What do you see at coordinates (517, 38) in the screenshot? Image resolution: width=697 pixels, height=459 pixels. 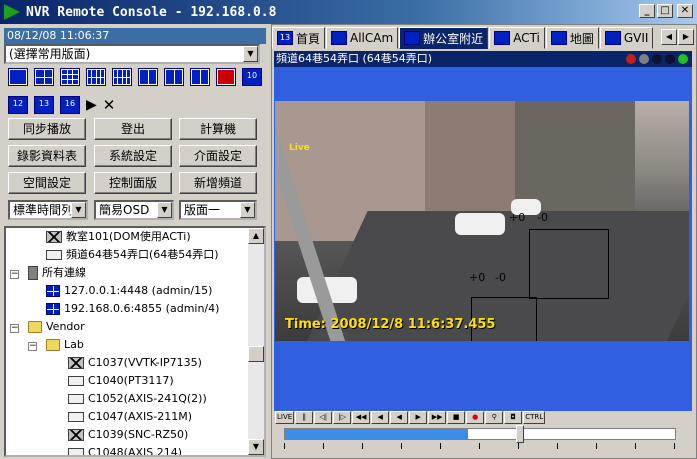 I see `tab-acti: ACTi` at bounding box center [517, 38].